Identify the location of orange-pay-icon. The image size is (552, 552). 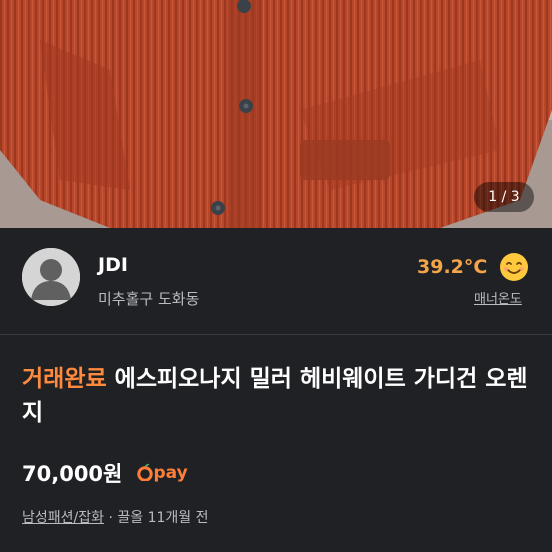
(145, 472).